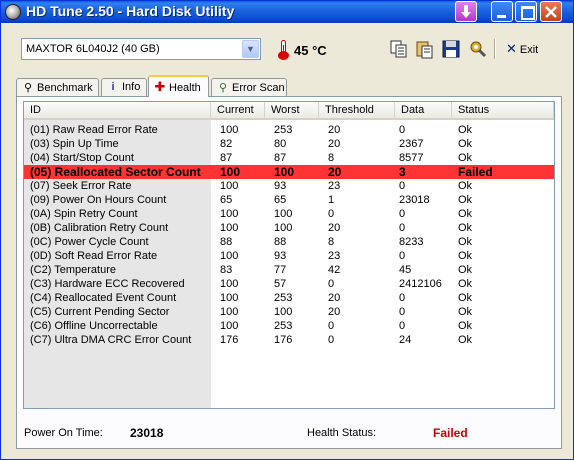 The width and height of the screenshot is (574, 460). I want to click on drive-select: MAXTOR 6L040J2 (40 GB) ▼, so click(141, 49).